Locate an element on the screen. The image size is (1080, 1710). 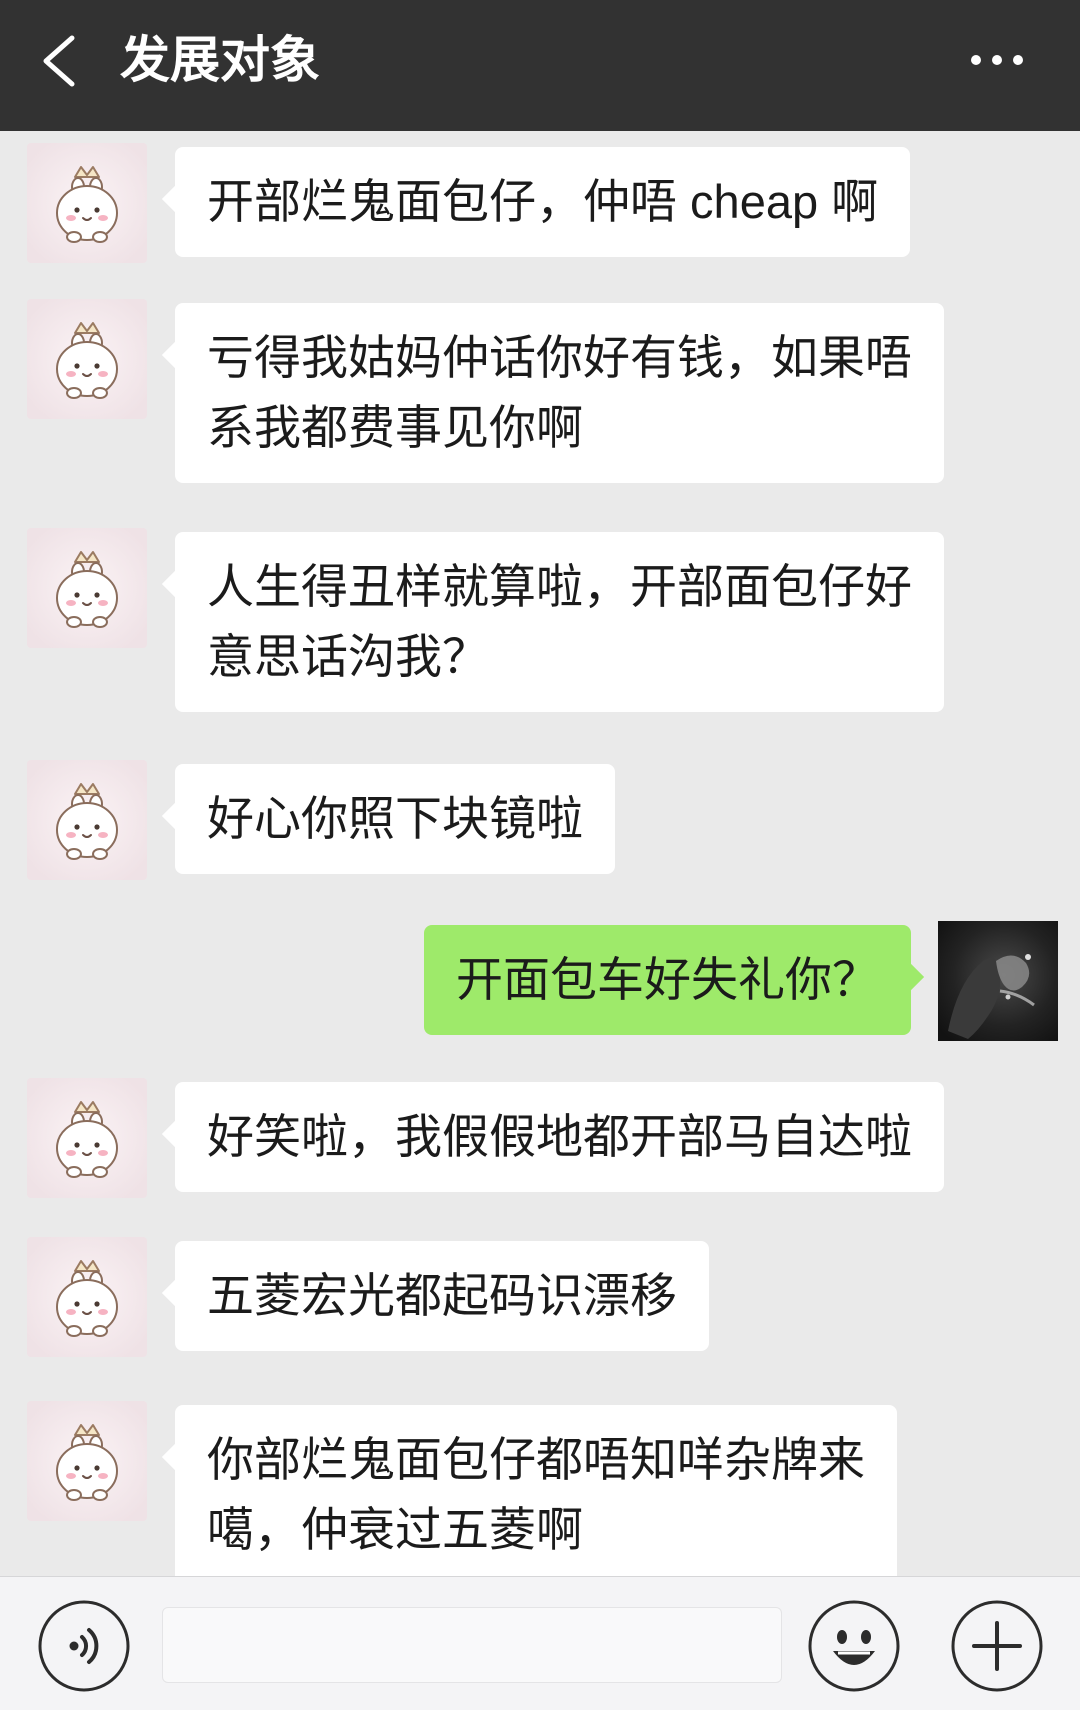
message-text-line: 好笑啦，我假假地都开部马自达啦 is located at coordinates (559, 1136).